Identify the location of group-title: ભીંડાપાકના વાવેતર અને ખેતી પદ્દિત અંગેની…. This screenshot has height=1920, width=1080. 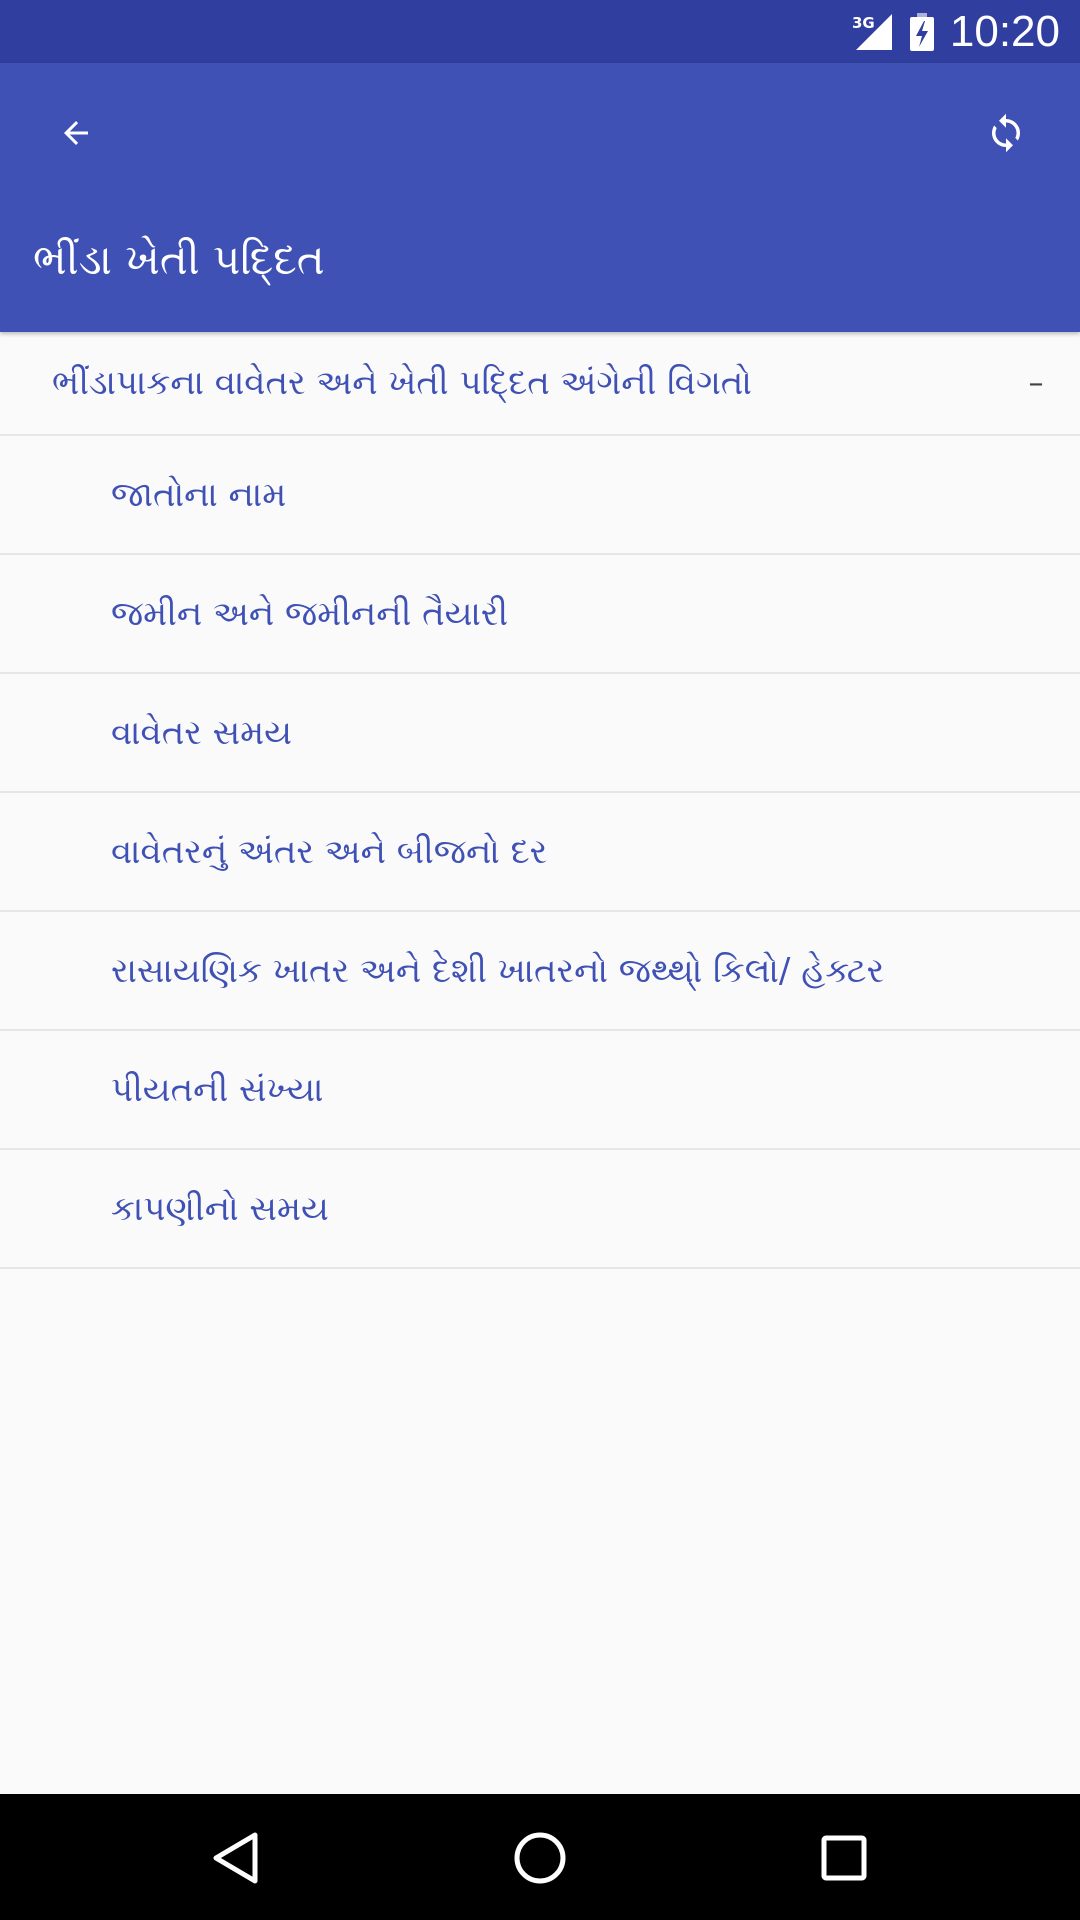
(402, 383).